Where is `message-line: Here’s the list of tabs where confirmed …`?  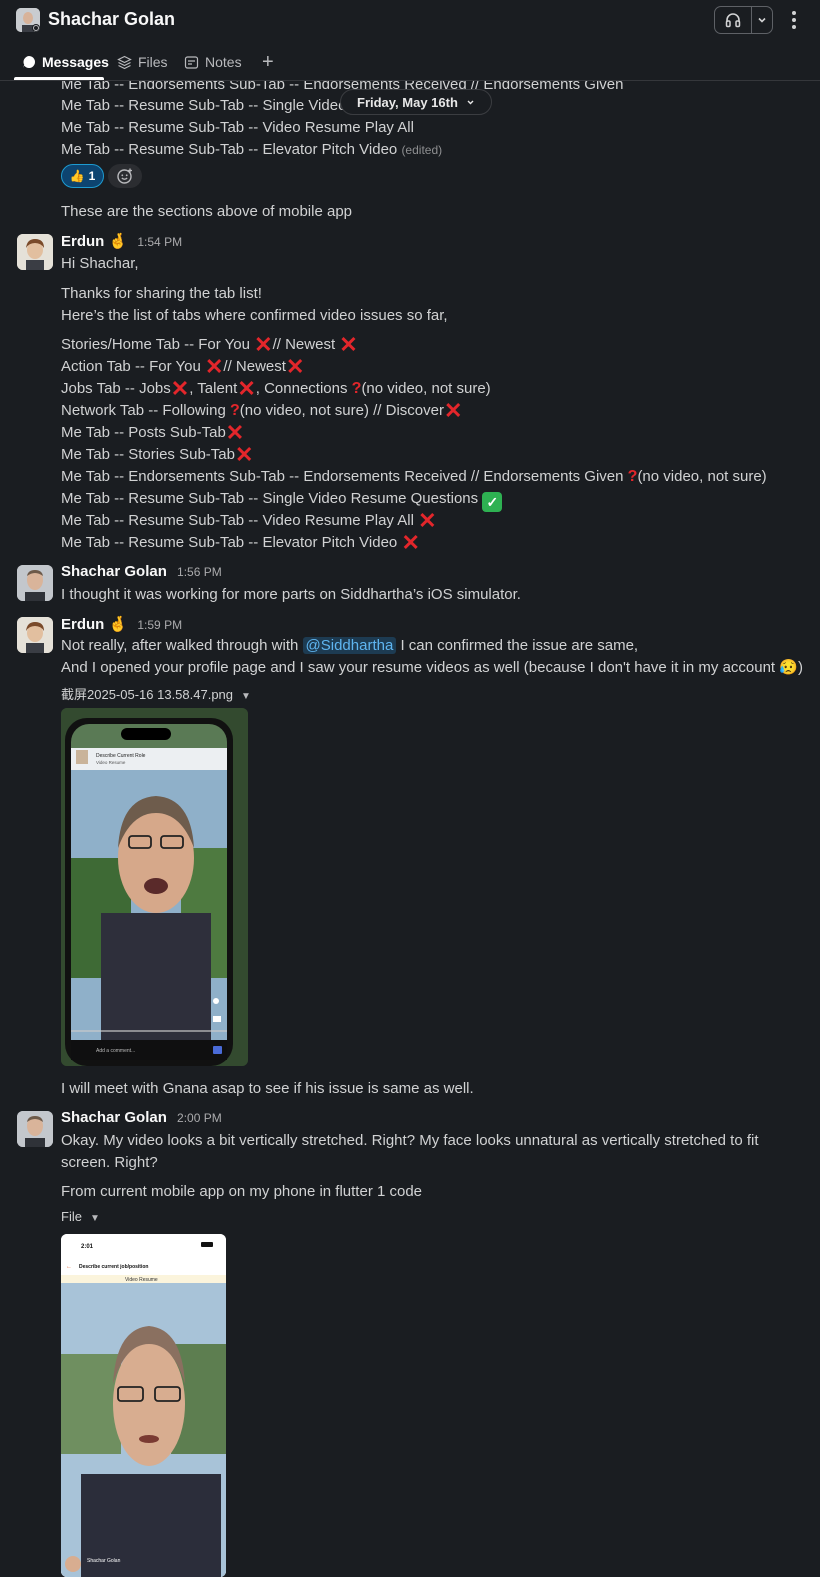 message-line: Here’s the list of tabs where confirmed … is located at coordinates (254, 315).